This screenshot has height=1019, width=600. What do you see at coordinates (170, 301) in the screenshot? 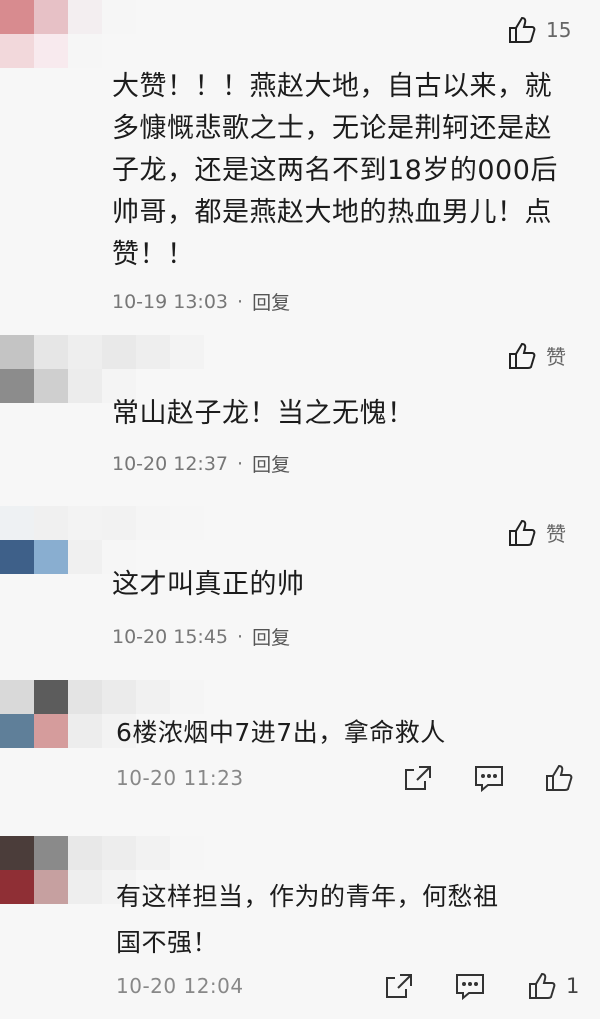
I see `comment-date: 10-19 13:03` at bounding box center [170, 301].